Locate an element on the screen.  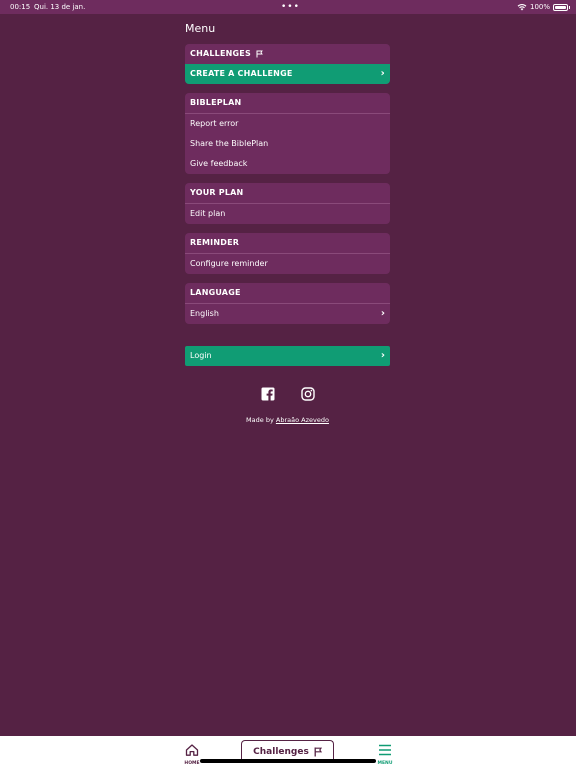
your-plan-header: YOUR PLAN is located at coordinates (217, 192).